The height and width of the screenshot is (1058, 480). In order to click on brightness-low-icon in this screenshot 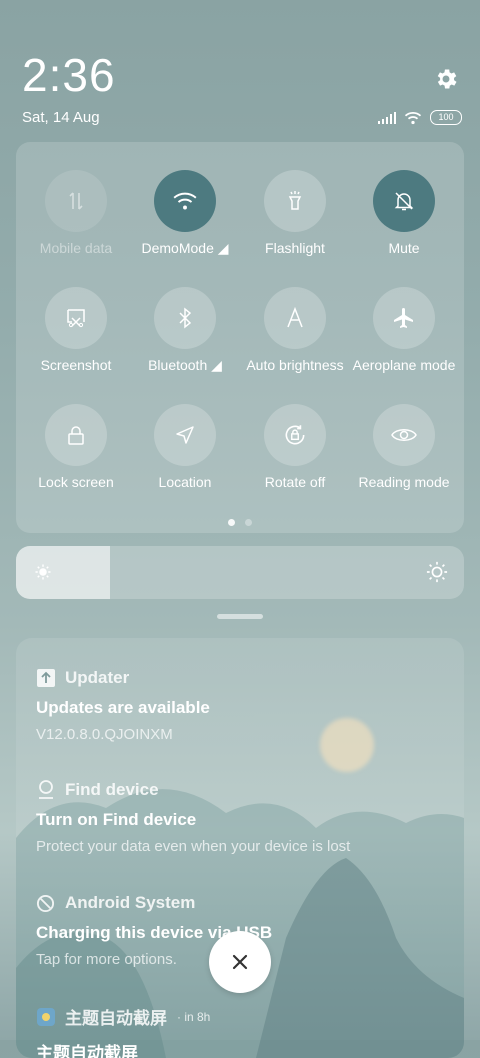, I will do `click(43, 572)`.